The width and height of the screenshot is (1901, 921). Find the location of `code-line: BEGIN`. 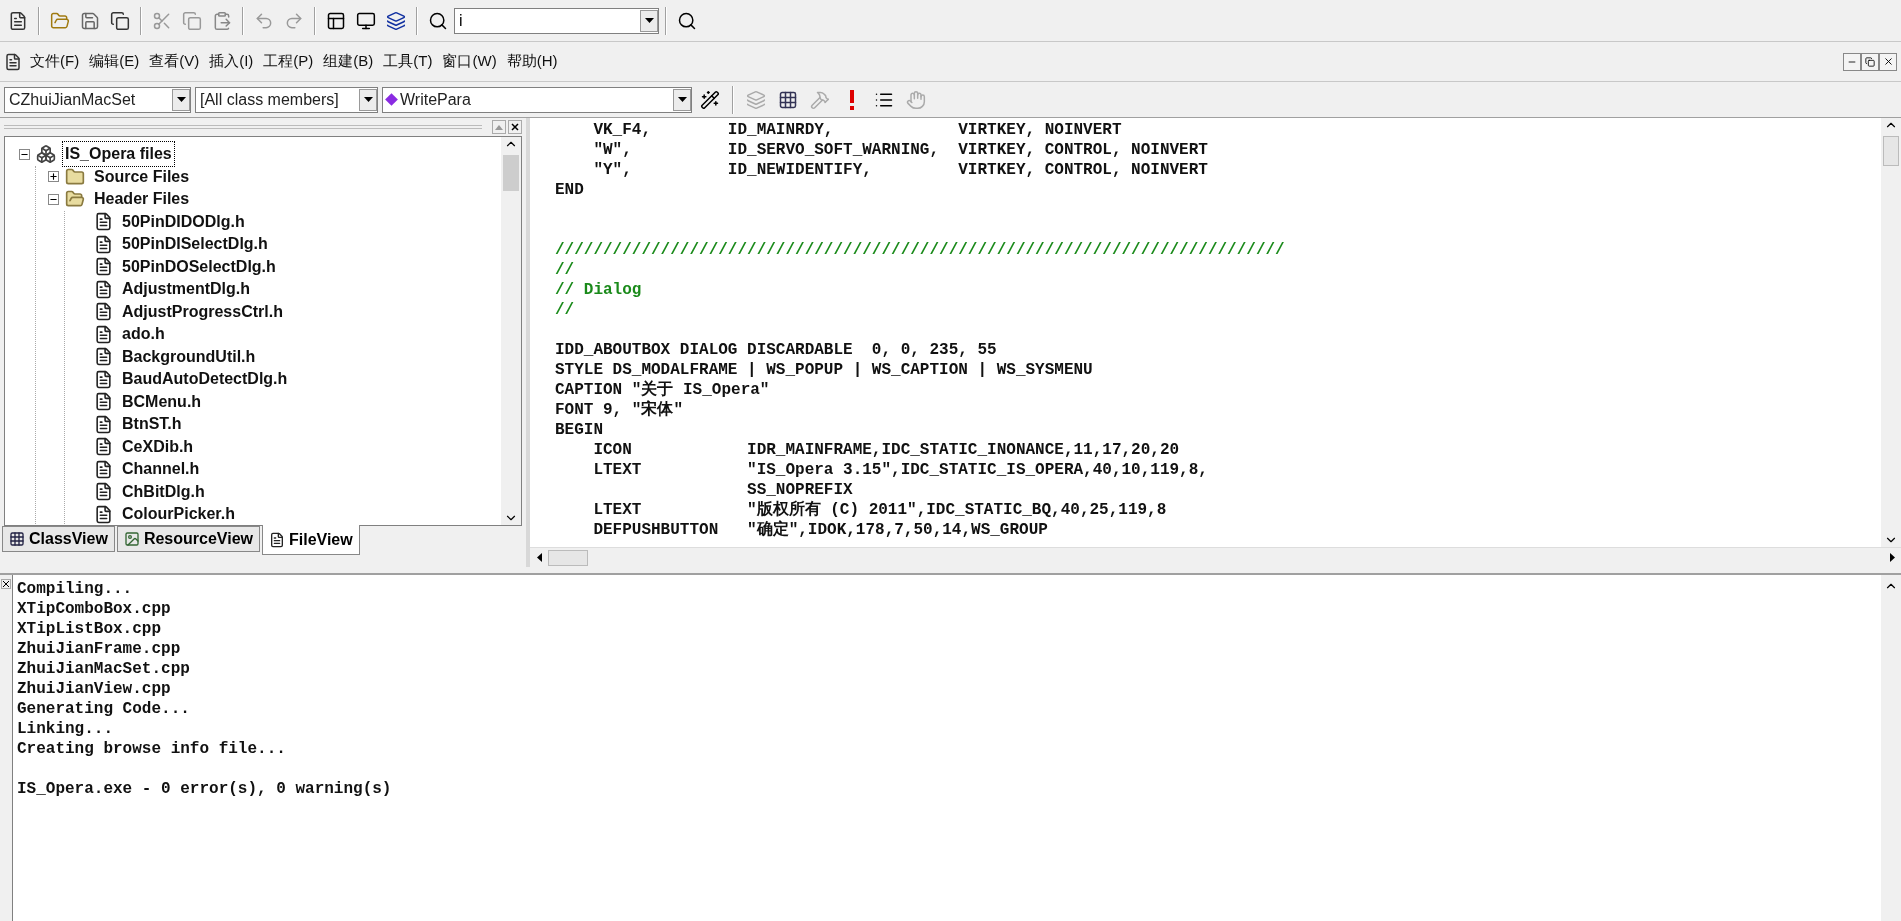

code-line: BEGIN is located at coordinates (579, 430).